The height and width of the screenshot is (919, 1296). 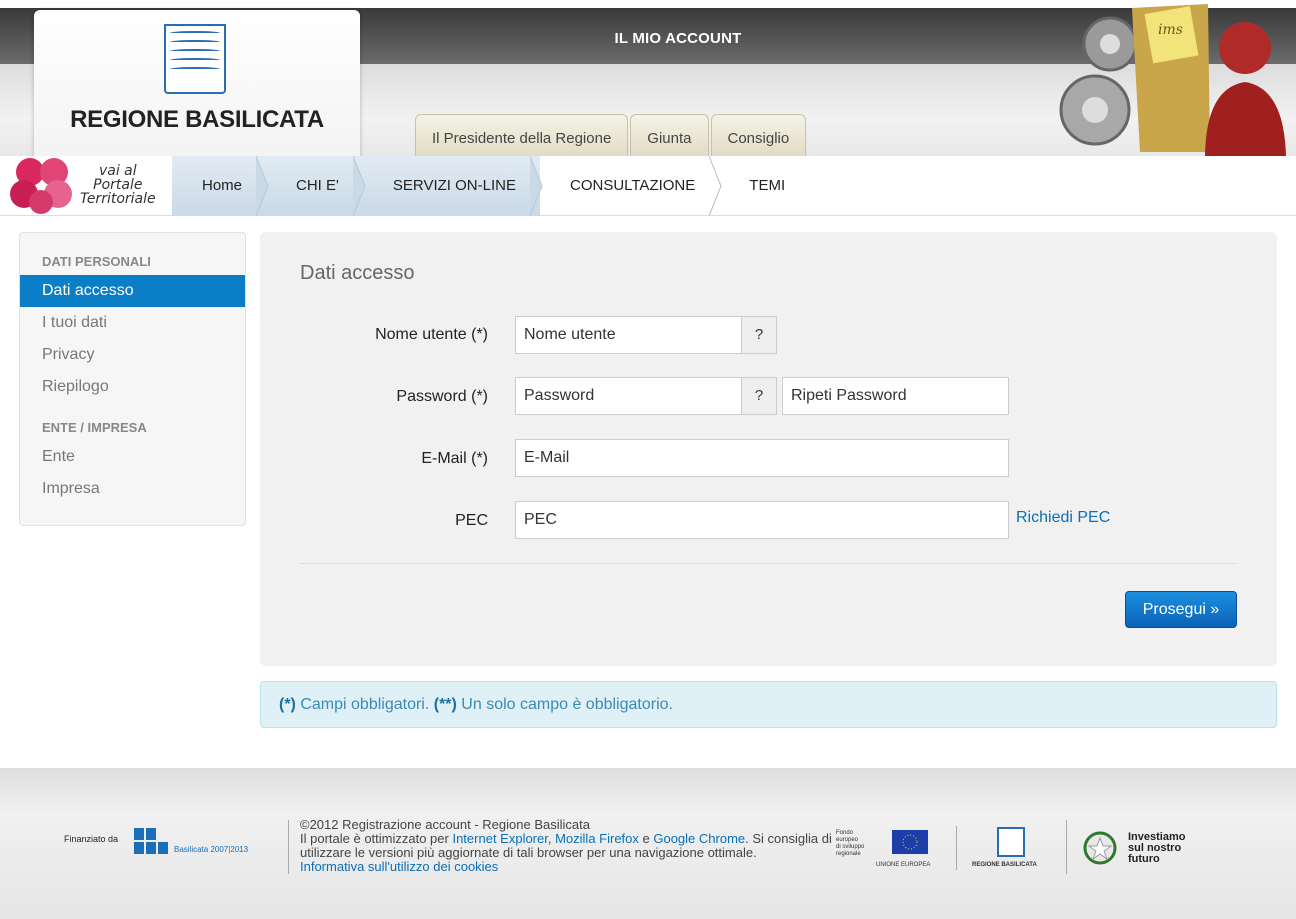 I want to click on pec-label: PEC, so click(x=471, y=520).